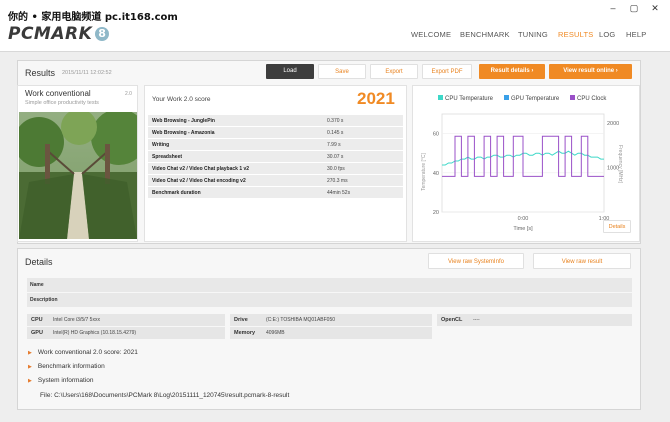  I want to click on maximize-icon: ▢, so click(634, 8).